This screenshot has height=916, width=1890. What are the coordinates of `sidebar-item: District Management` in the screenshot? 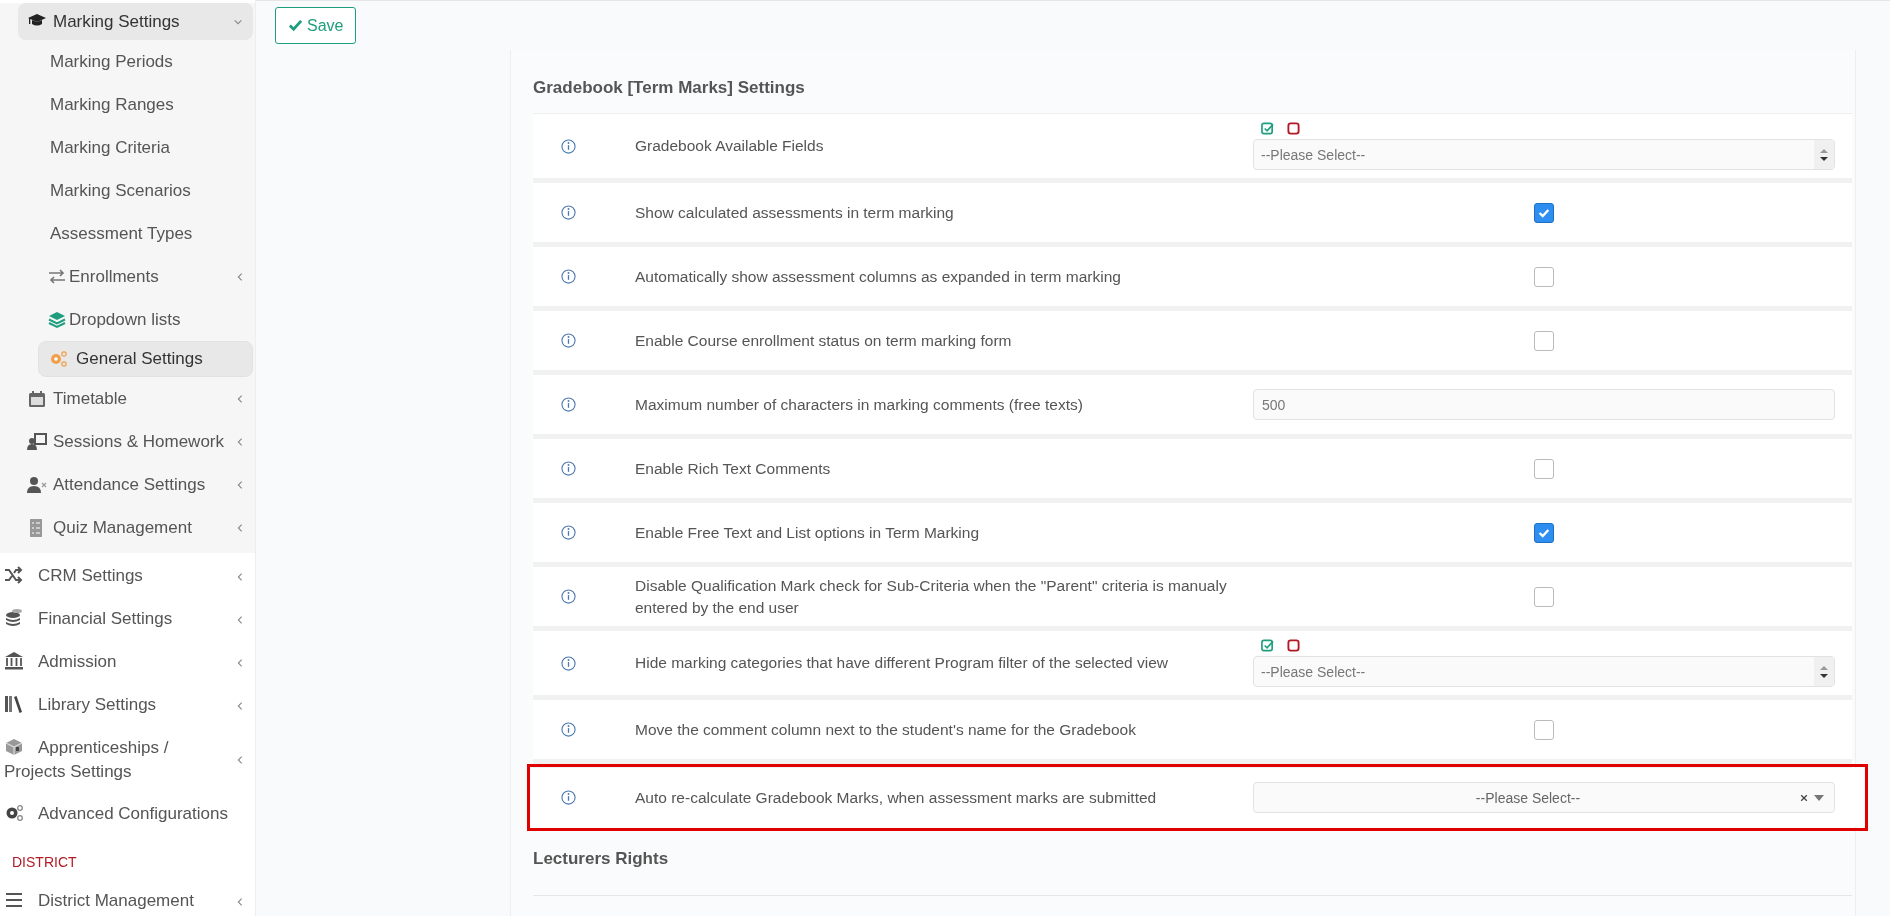 It's located at (127, 898).